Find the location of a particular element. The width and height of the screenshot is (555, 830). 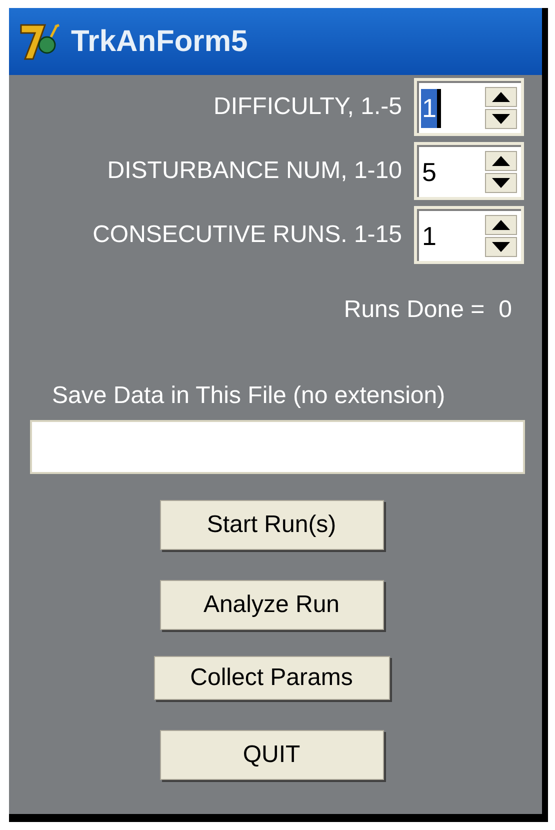

file-name-field is located at coordinates (277, 447).